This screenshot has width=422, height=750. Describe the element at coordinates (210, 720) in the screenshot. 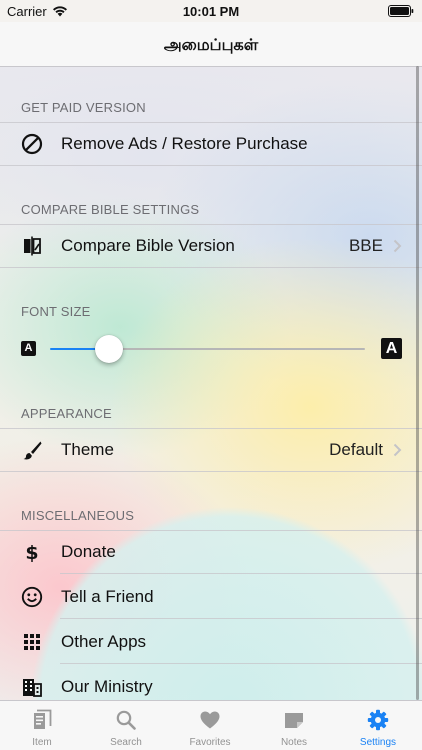

I see `heart-icon` at that location.